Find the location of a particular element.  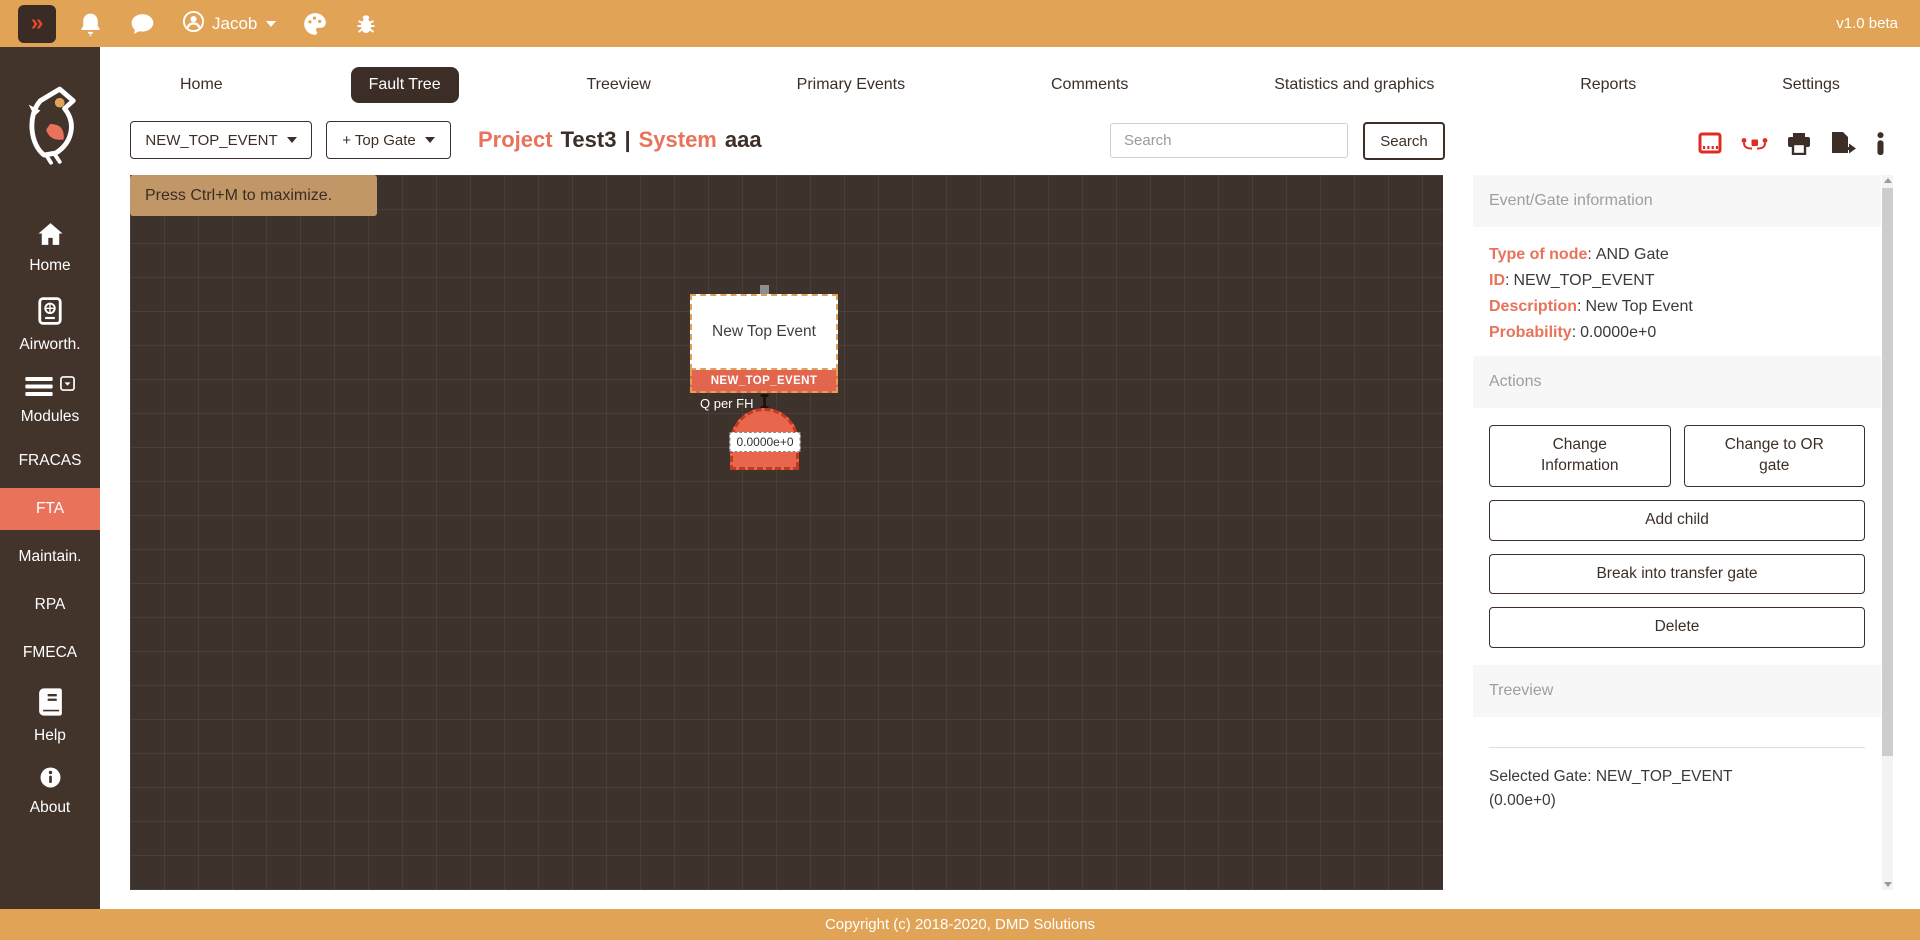

sidebar-item-fmeca: FMECA is located at coordinates (50, 653).